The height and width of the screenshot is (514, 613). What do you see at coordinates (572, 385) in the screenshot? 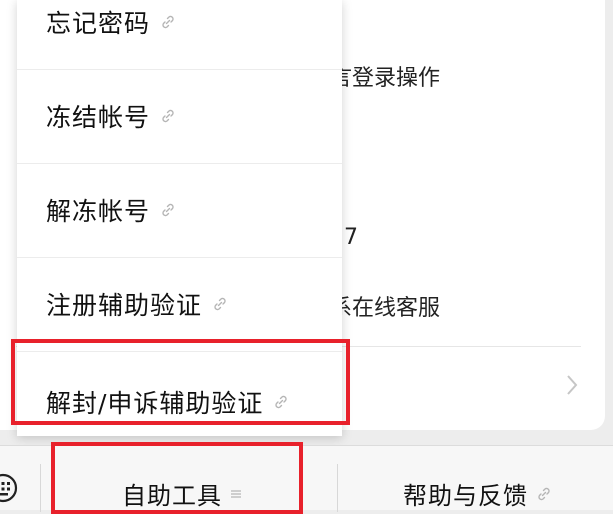
I see `chevron-right-icon` at bounding box center [572, 385].